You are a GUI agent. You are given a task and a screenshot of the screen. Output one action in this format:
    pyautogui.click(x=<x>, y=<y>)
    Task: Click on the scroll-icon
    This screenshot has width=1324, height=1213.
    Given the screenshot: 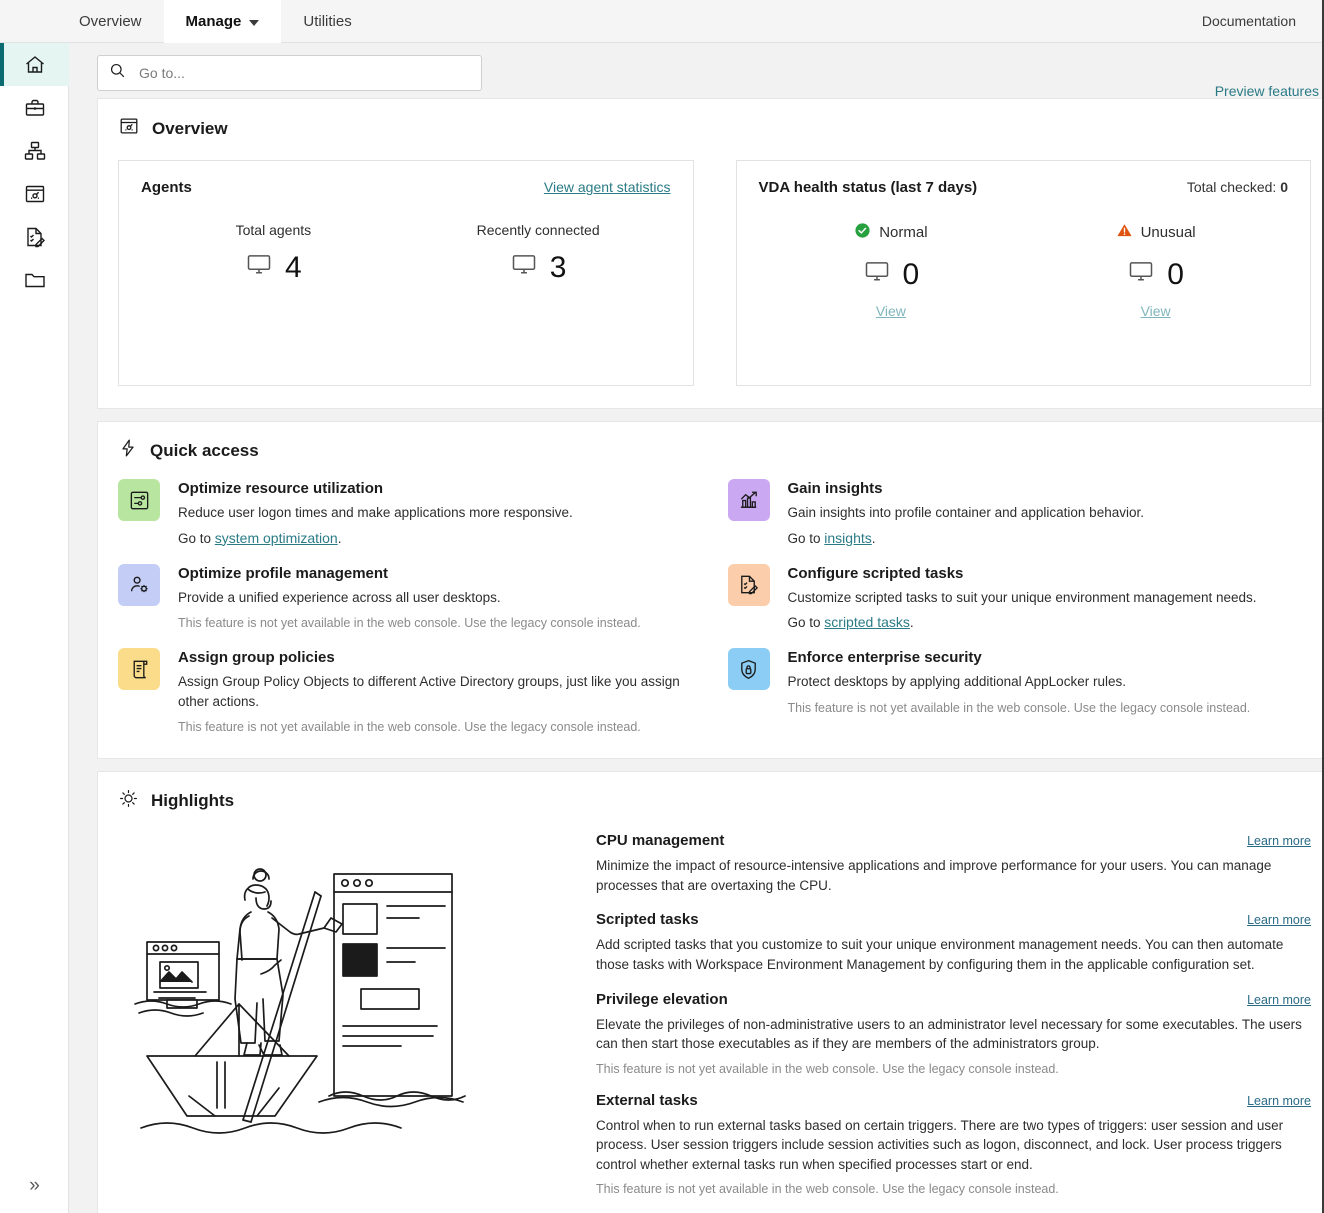 What is the action you would take?
    pyautogui.click(x=139, y=669)
    